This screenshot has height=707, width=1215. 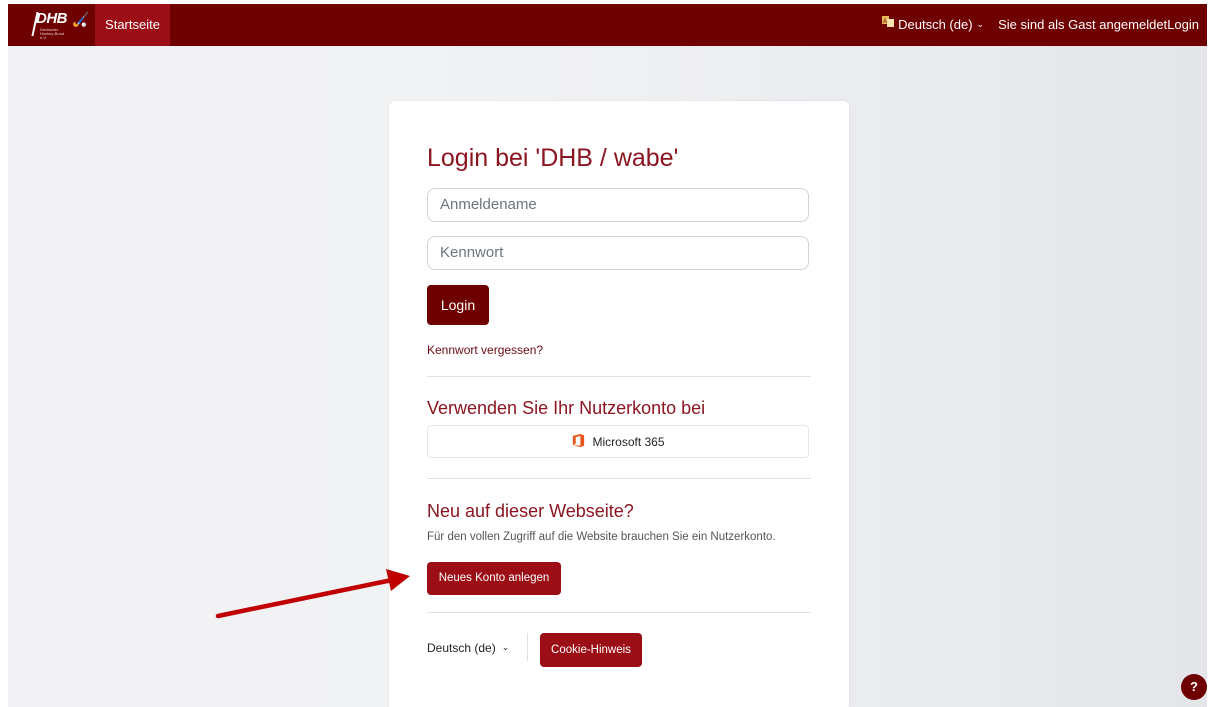 I want to click on annotation-arrow-icon, so click(x=312, y=594).